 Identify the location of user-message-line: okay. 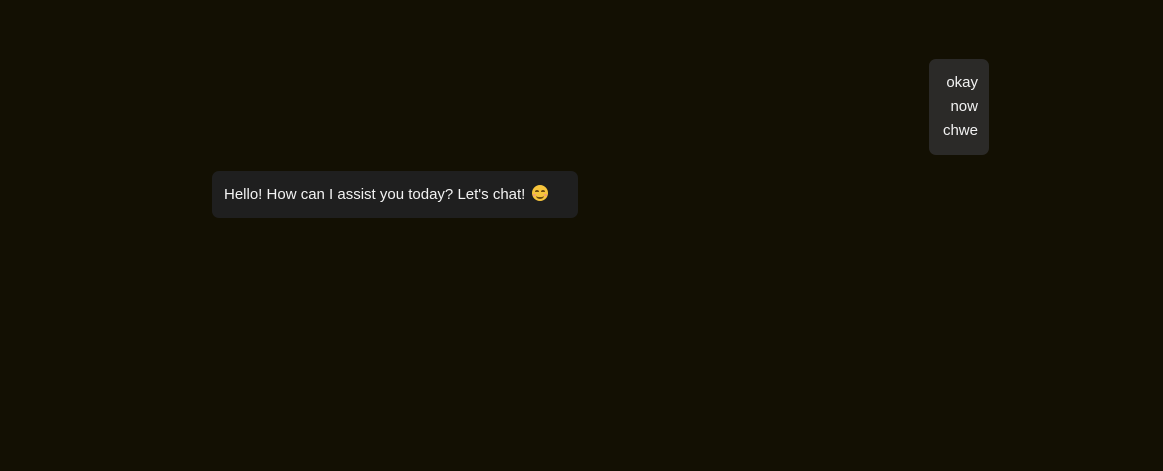
(962, 82).